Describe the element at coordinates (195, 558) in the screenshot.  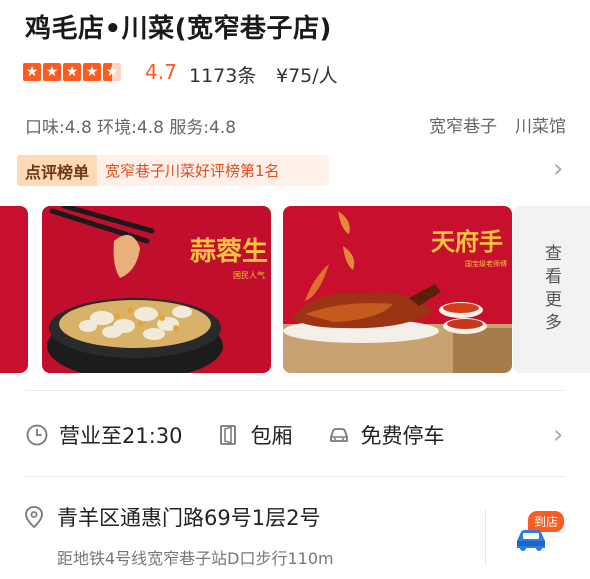
I see `subway-distance: 距地铁4号线宽窄巷子站D口步行110m` at that location.